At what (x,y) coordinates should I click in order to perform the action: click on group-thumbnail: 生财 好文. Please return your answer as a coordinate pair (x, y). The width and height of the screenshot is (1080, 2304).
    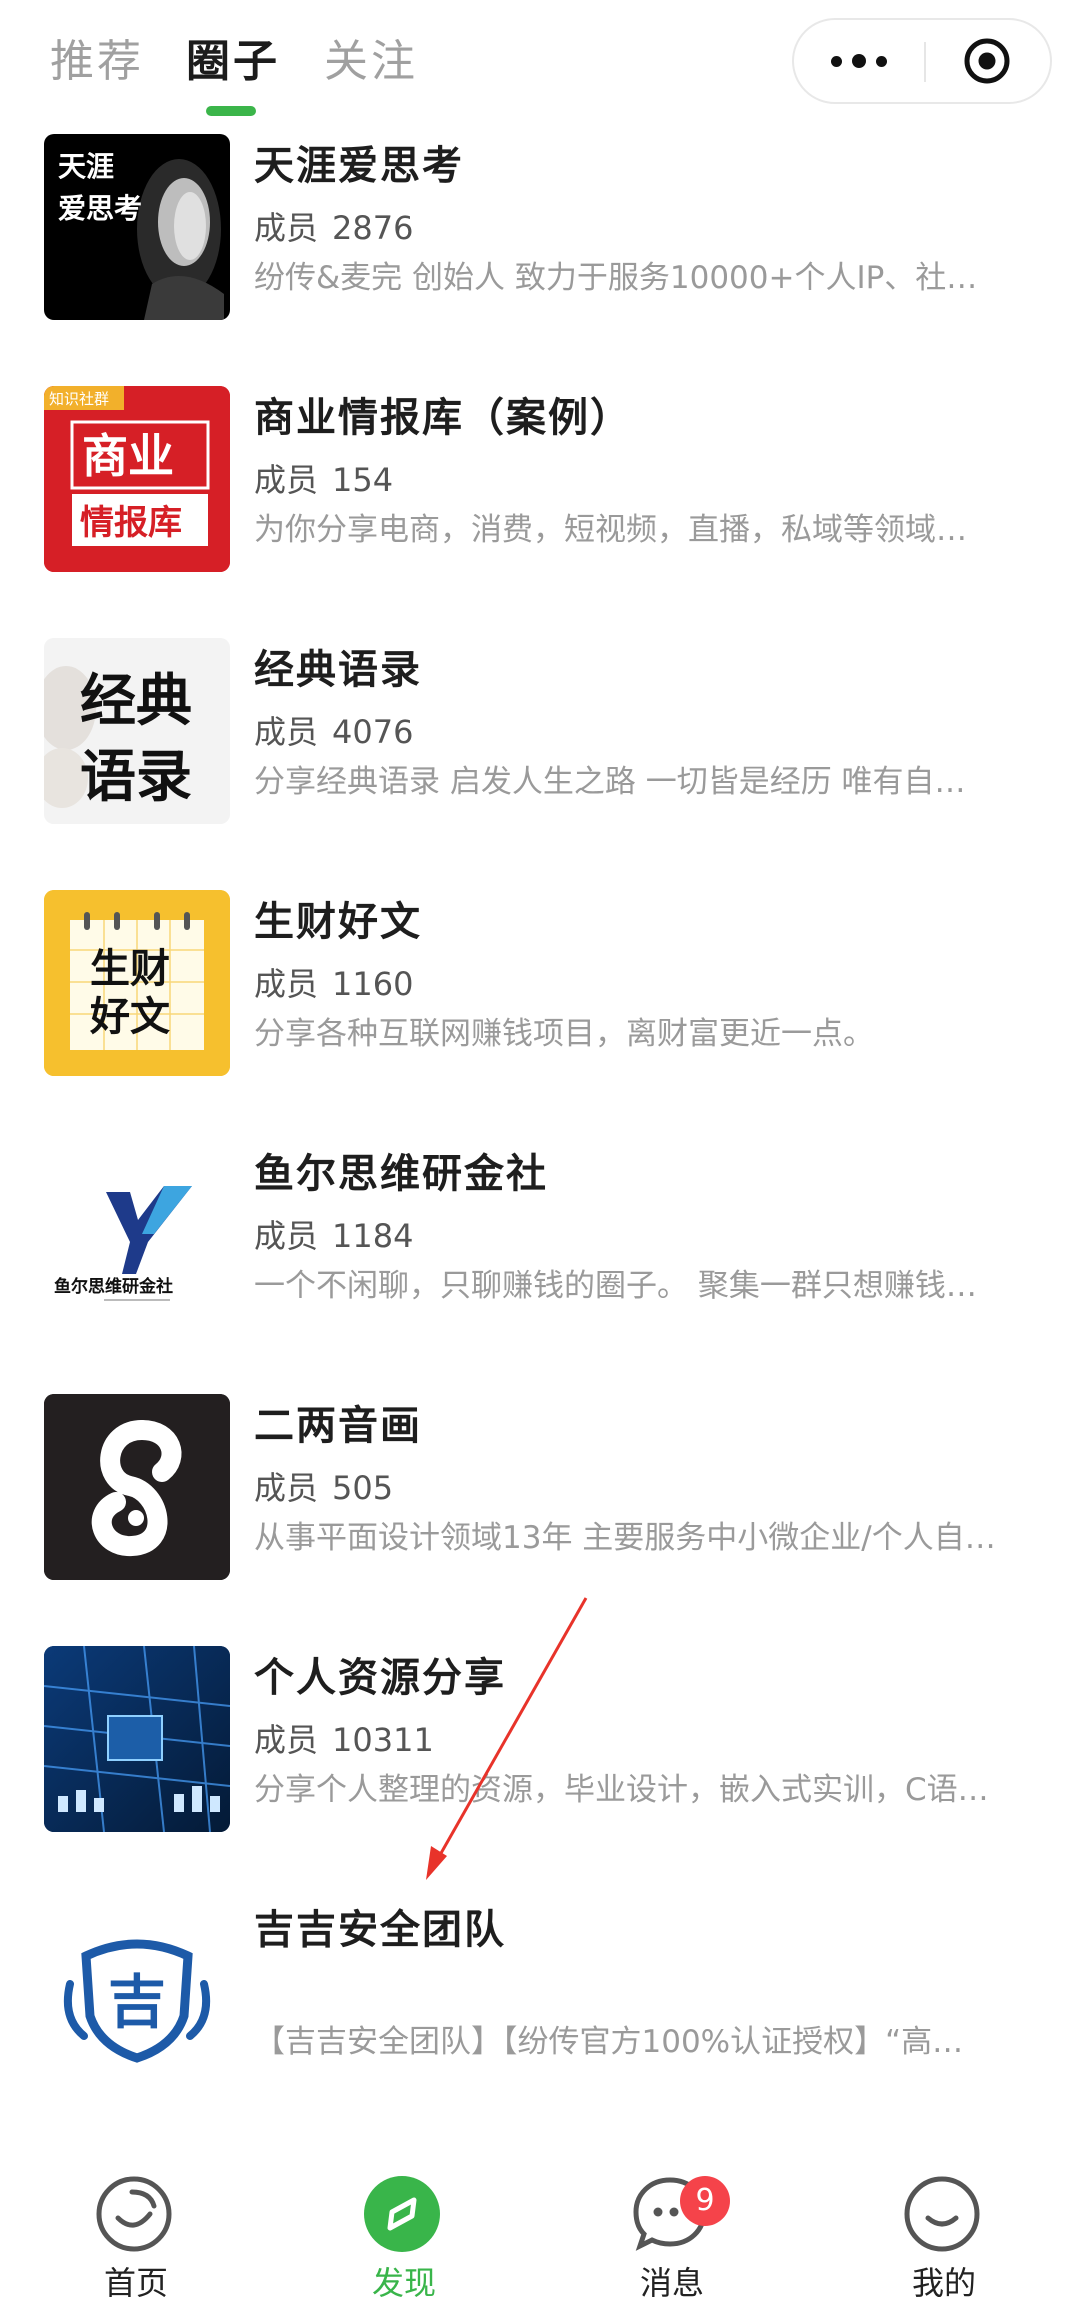
    Looking at the image, I should click on (137, 983).